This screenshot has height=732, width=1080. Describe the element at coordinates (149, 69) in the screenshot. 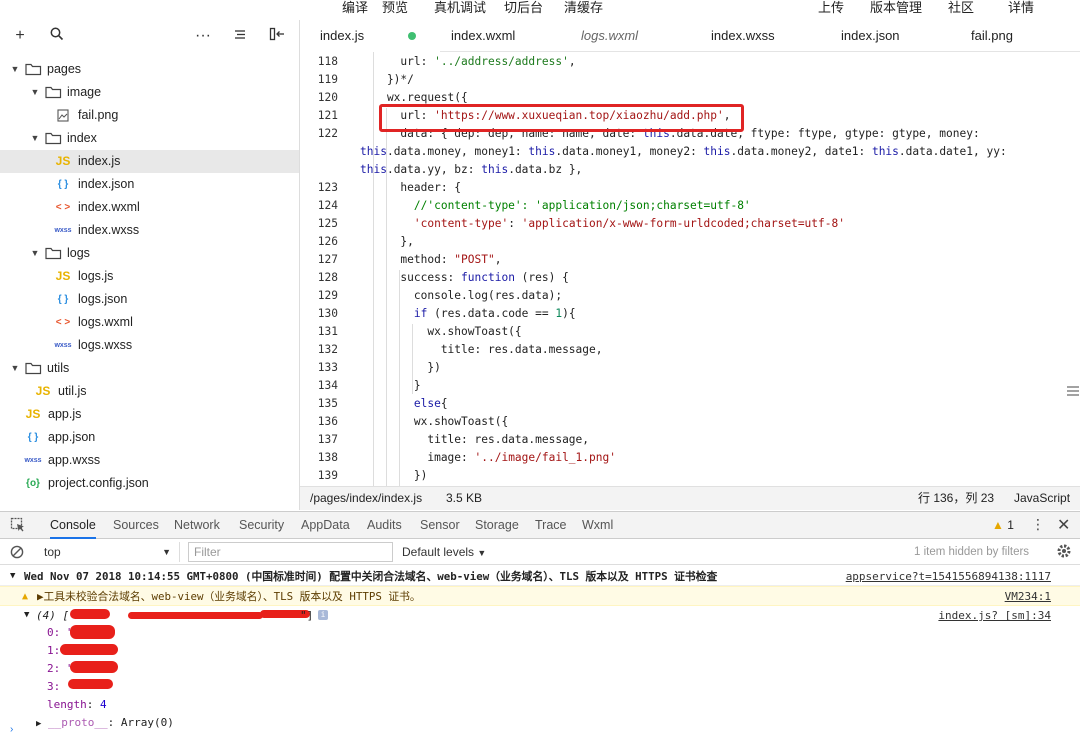

I see `tree-item: ▼ pages` at that location.